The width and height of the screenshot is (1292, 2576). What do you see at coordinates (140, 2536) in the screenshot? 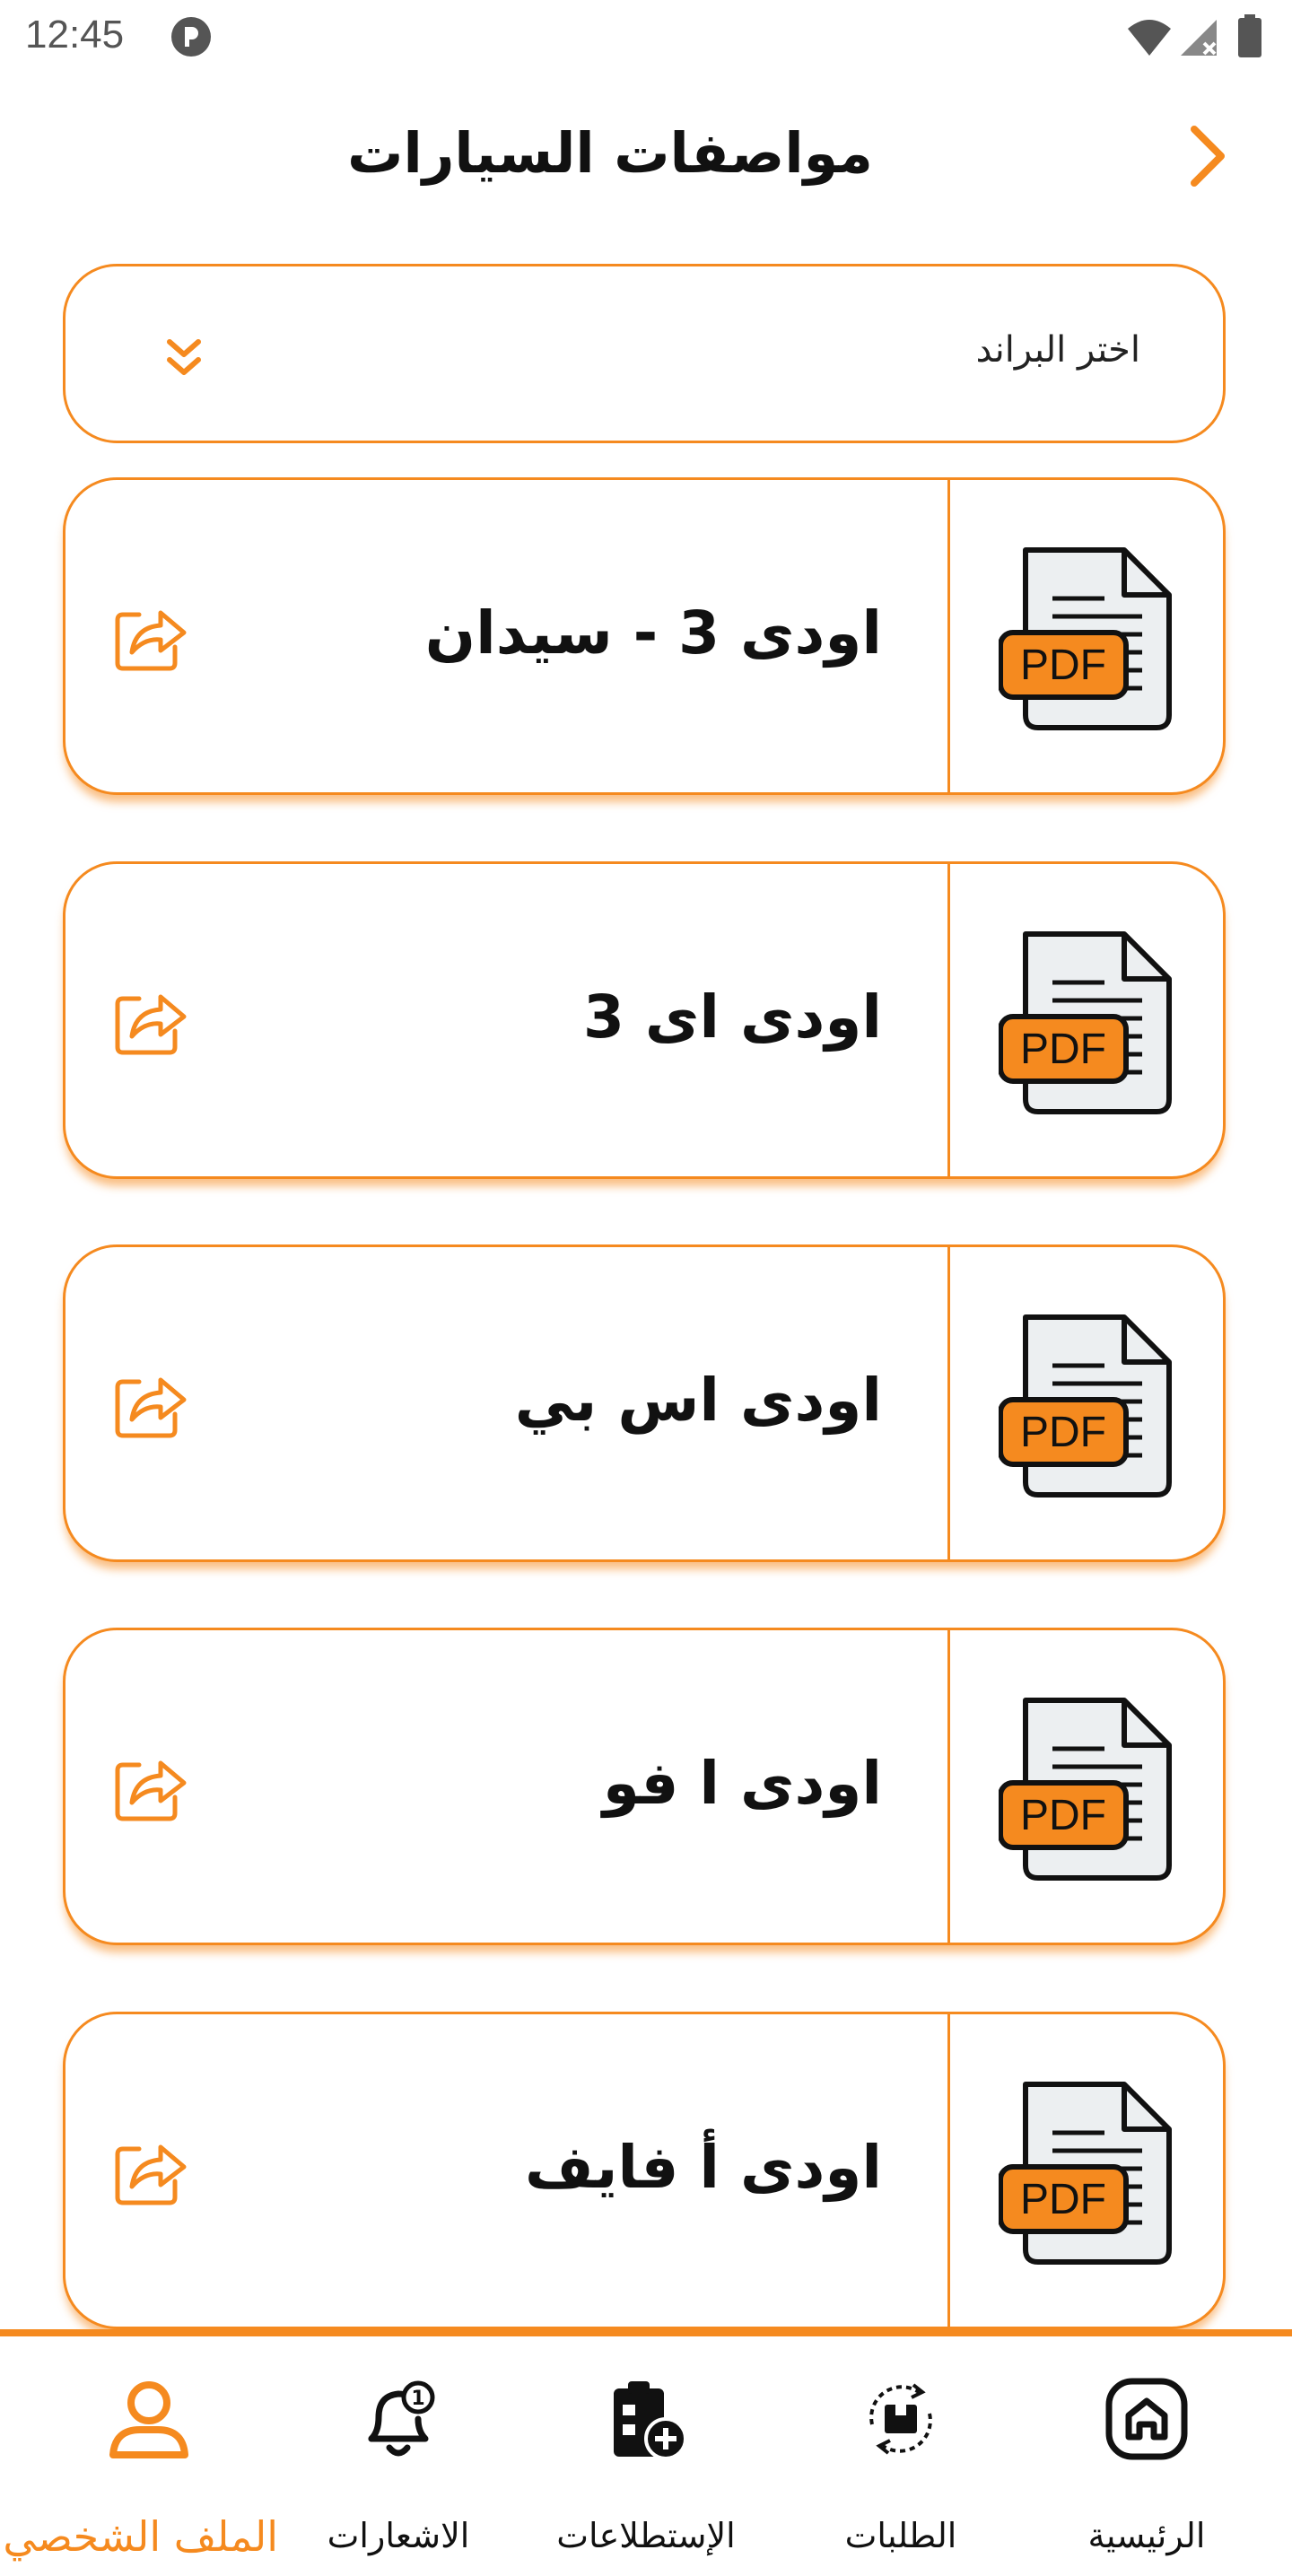
I see `nav-label-profile: الملف الشخصي` at bounding box center [140, 2536].